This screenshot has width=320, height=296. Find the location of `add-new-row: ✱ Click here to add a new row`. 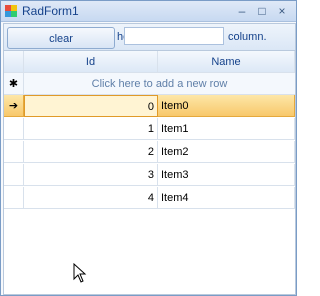

add-new-row: ✱ Click here to add a new row is located at coordinates (149, 84).